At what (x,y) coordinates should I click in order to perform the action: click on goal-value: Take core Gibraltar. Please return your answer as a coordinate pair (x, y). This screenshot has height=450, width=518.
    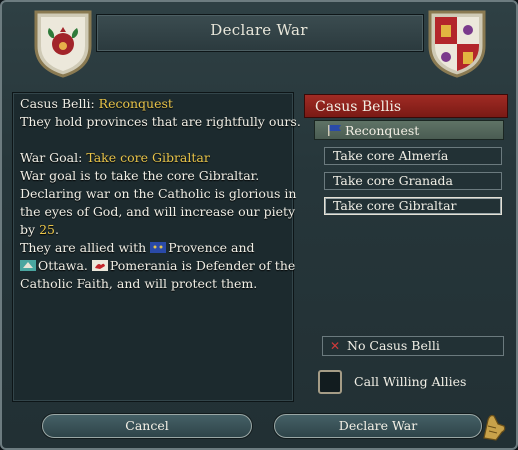
    Looking at the image, I should click on (148, 157).